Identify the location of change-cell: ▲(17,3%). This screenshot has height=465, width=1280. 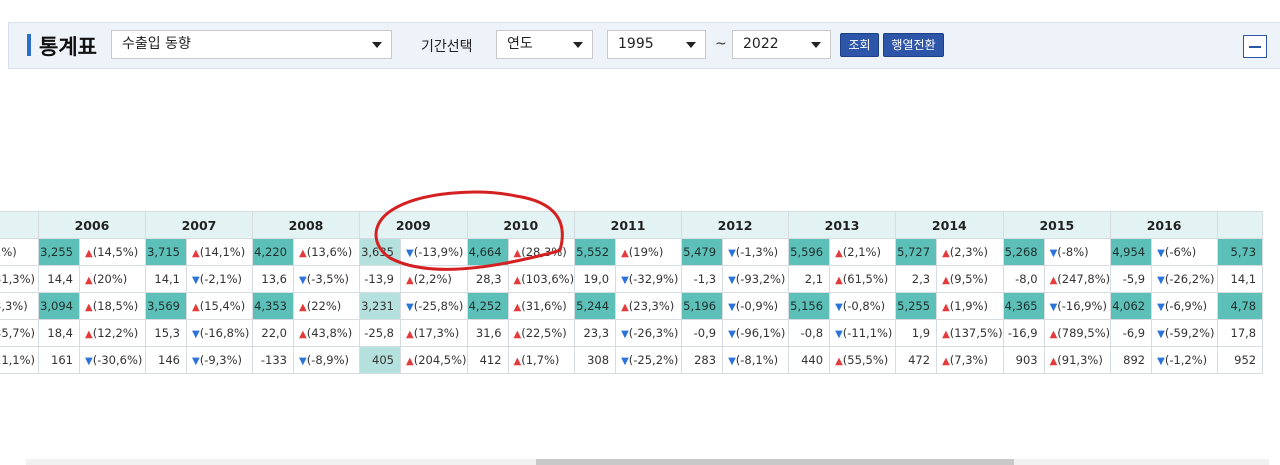
(434, 333).